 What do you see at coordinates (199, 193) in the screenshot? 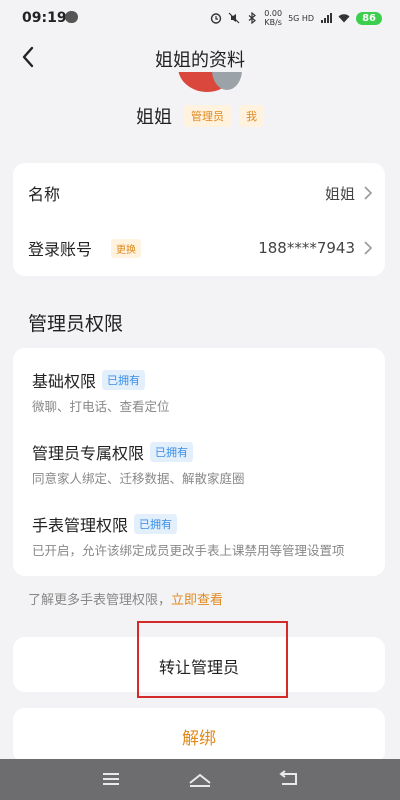
I see `name-row: 名称 姐姐` at bounding box center [199, 193].